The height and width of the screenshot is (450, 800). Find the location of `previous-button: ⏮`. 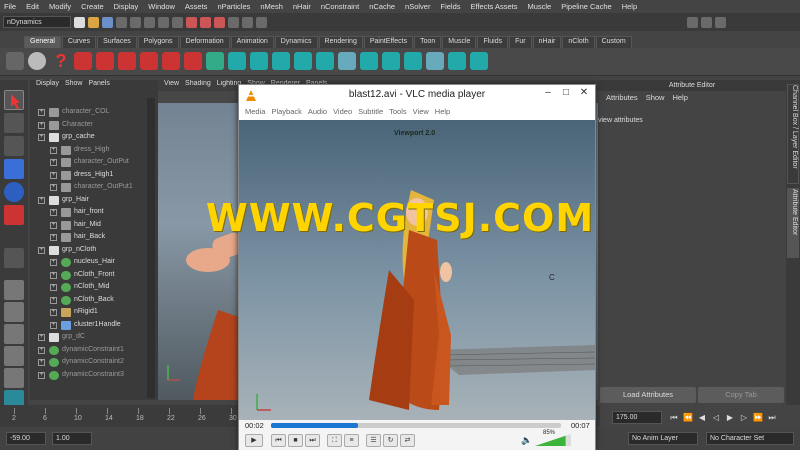

previous-button: ⏮ is located at coordinates (278, 440).